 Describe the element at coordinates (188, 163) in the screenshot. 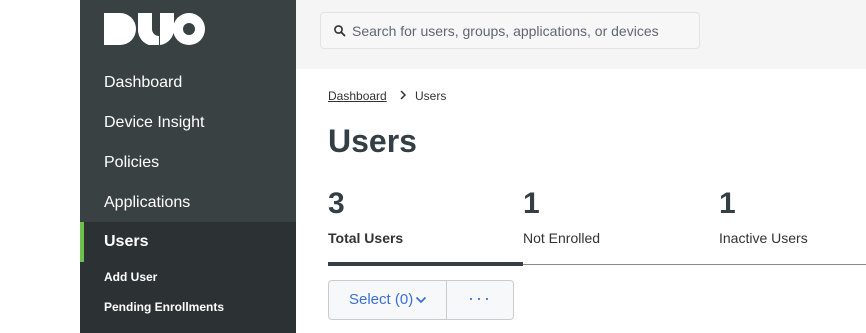

I see `sidebar-item-policies: Policies` at that location.